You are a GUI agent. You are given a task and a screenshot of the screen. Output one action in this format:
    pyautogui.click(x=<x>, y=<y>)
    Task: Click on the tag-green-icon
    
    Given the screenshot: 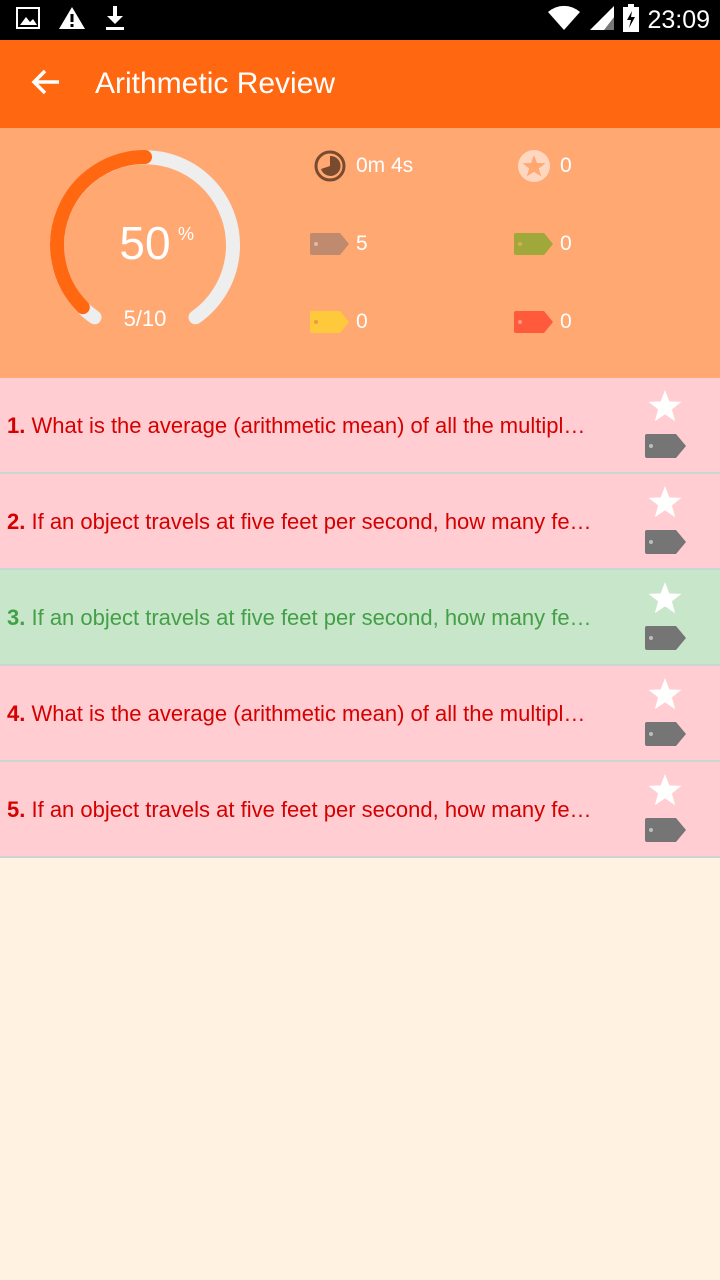 What is the action you would take?
    pyautogui.click(x=534, y=244)
    